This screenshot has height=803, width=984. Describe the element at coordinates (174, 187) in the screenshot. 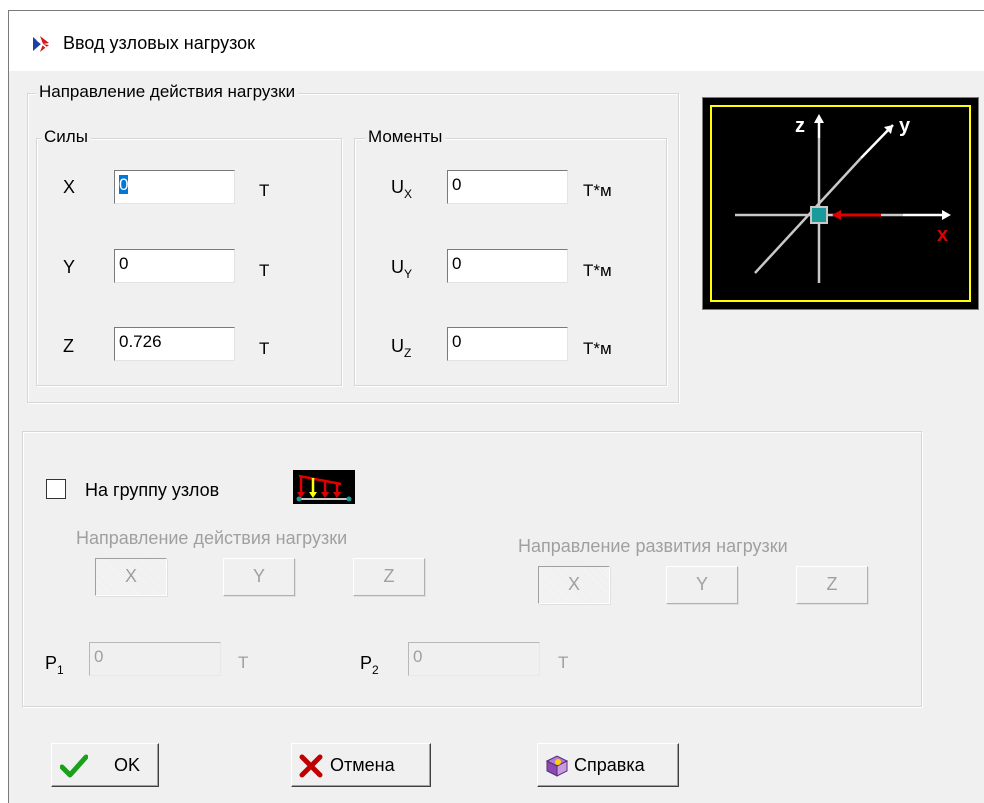

I see `force-x-input: 0` at that location.